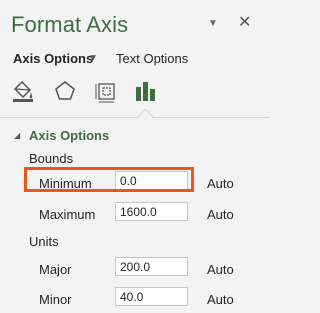 The image size is (320, 313). I want to click on pane-title: Format Axis, so click(70, 24).